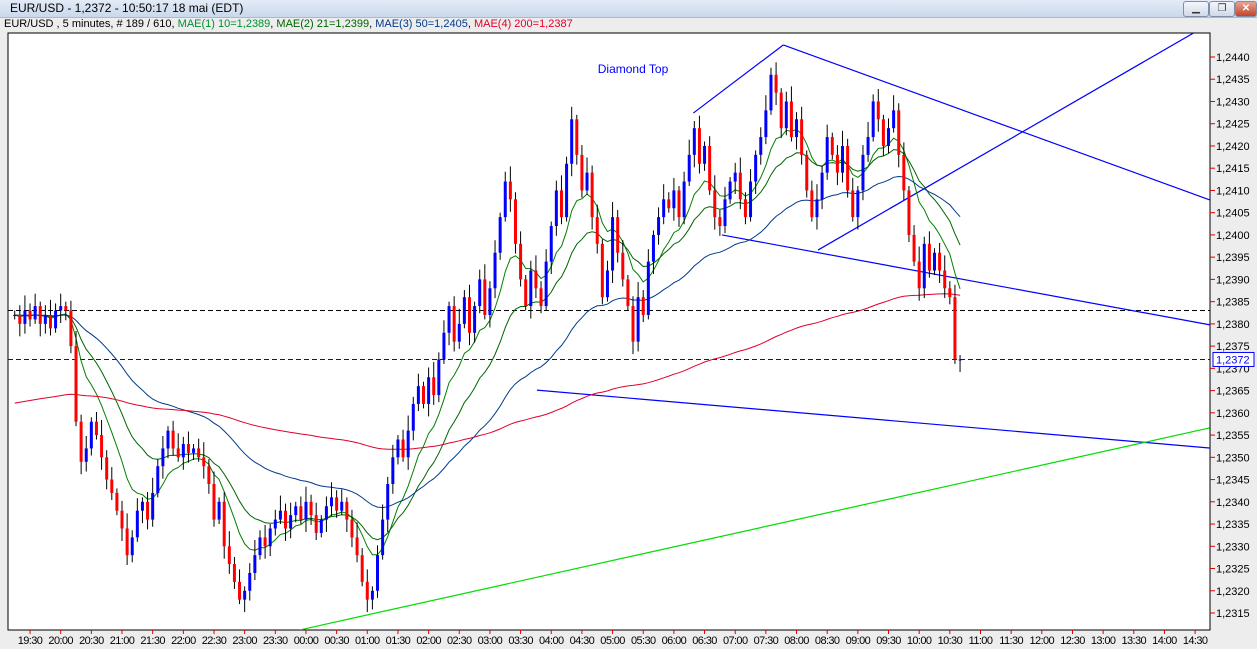  Describe the element at coordinates (1233, 547) in the screenshot. I see `y-tick-label: 1,2330` at that location.